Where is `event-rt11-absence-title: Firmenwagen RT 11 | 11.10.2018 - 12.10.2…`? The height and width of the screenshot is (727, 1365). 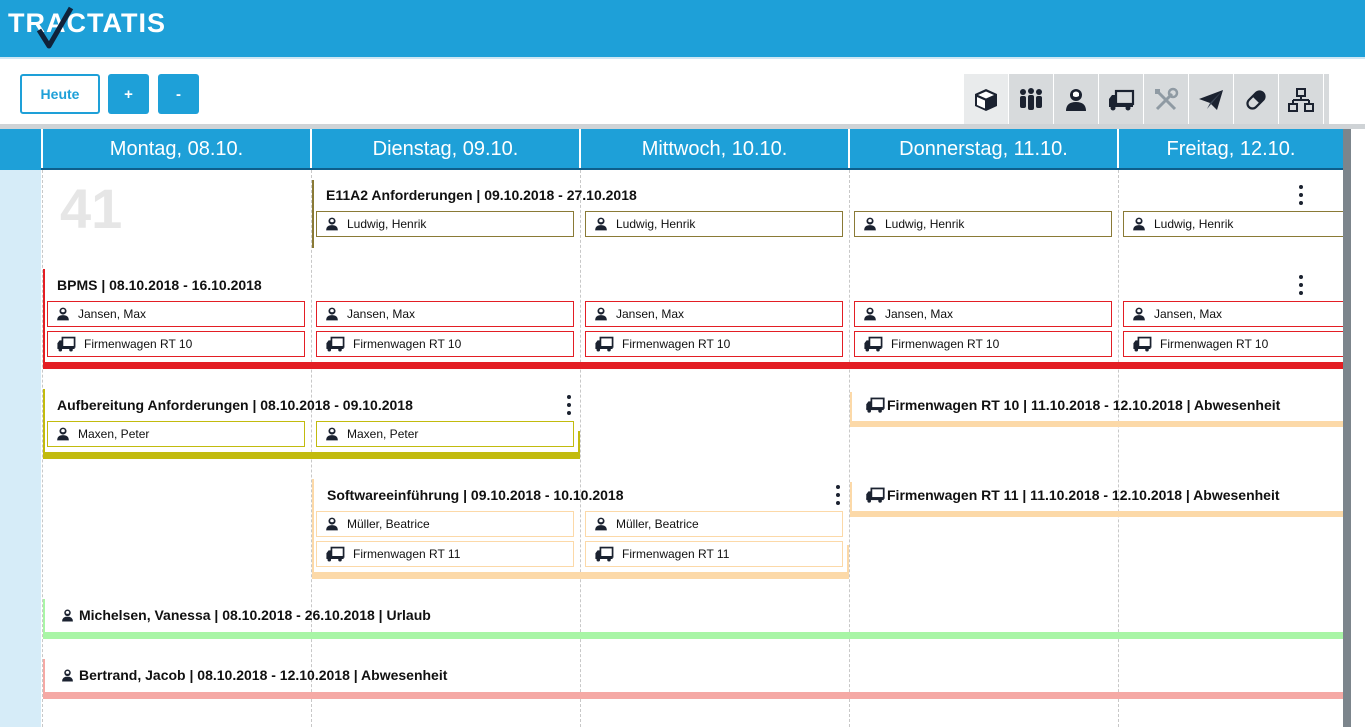
event-rt11-absence-title: Firmenwagen RT 11 | 11.10.2018 - 12.10.2… is located at coordinates (1072, 495).